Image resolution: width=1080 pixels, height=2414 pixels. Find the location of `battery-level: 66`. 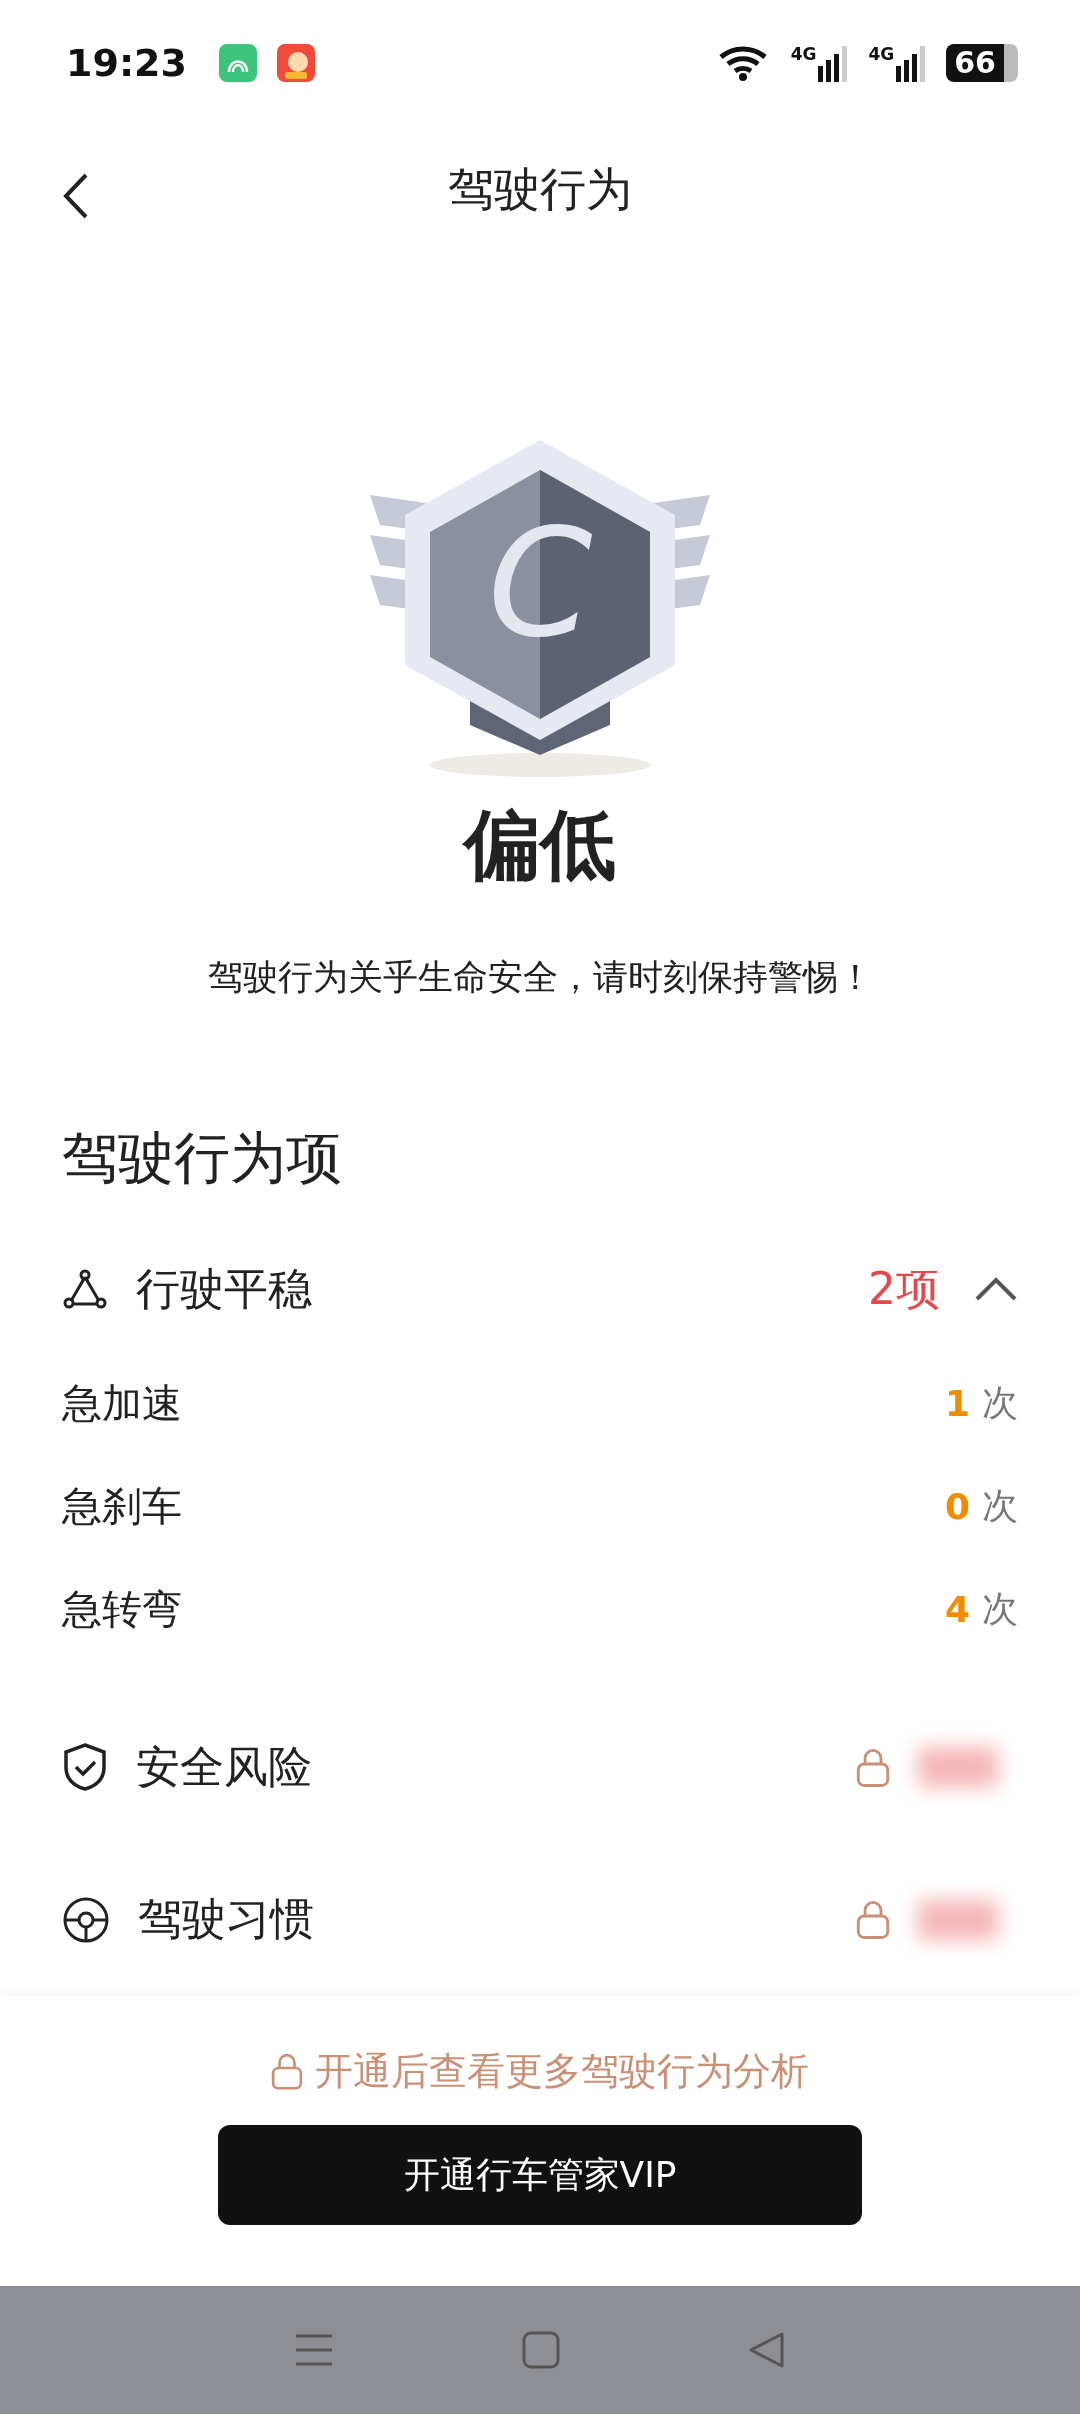

battery-level: 66 is located at coordinates (982, 62).